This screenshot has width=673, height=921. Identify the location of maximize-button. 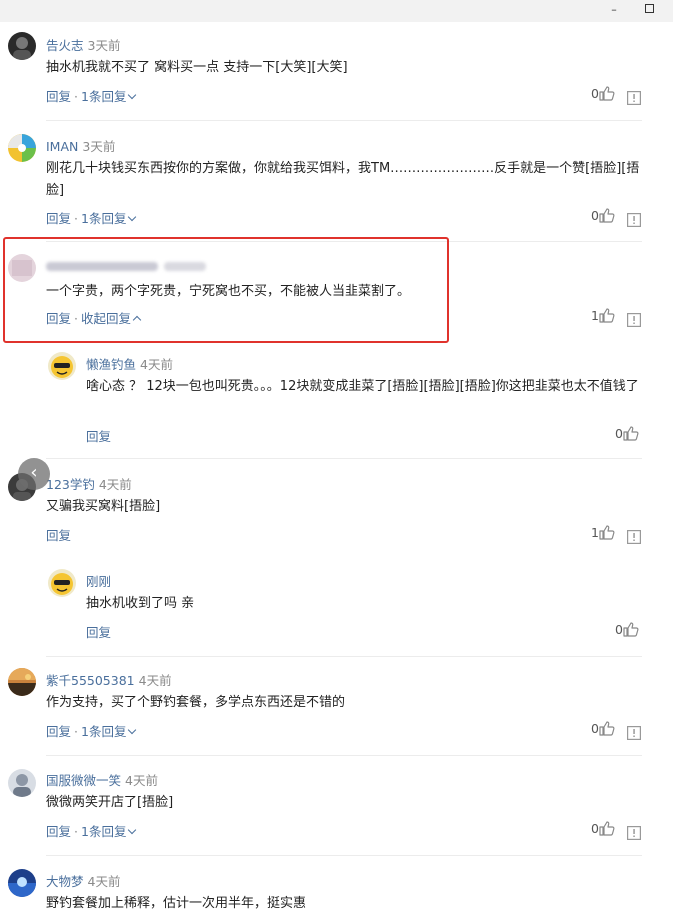
(649, 10).